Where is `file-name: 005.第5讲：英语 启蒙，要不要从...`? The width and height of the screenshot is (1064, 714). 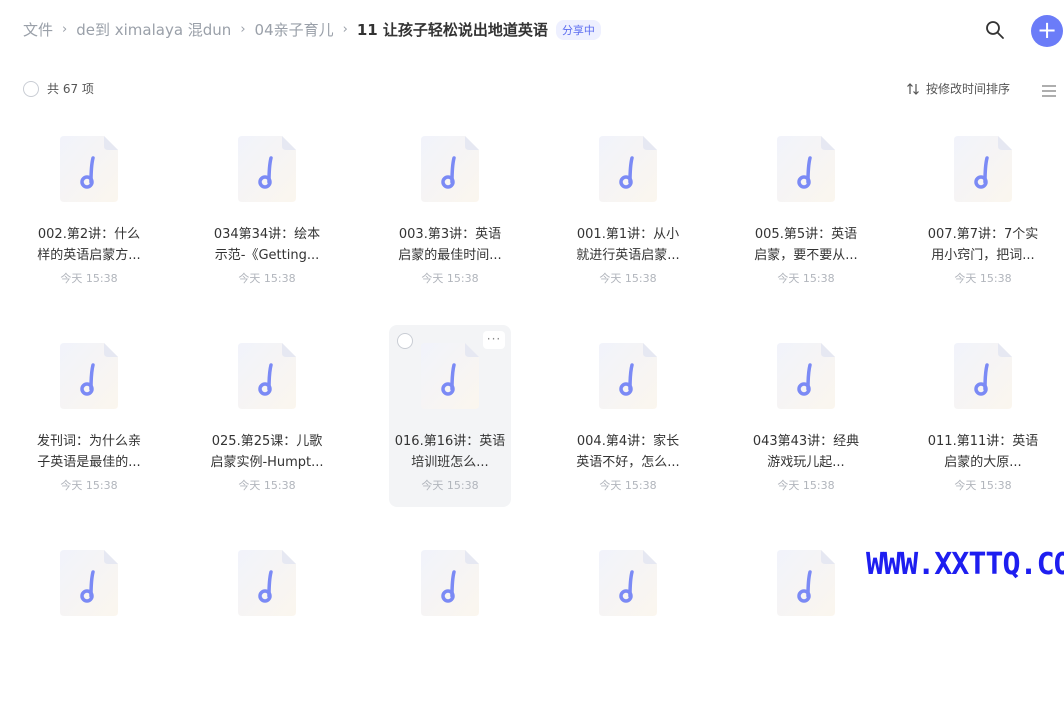 file-name: 005.第5讲：英语 启蒙，要不要从... is located at coordinates (806, 245).